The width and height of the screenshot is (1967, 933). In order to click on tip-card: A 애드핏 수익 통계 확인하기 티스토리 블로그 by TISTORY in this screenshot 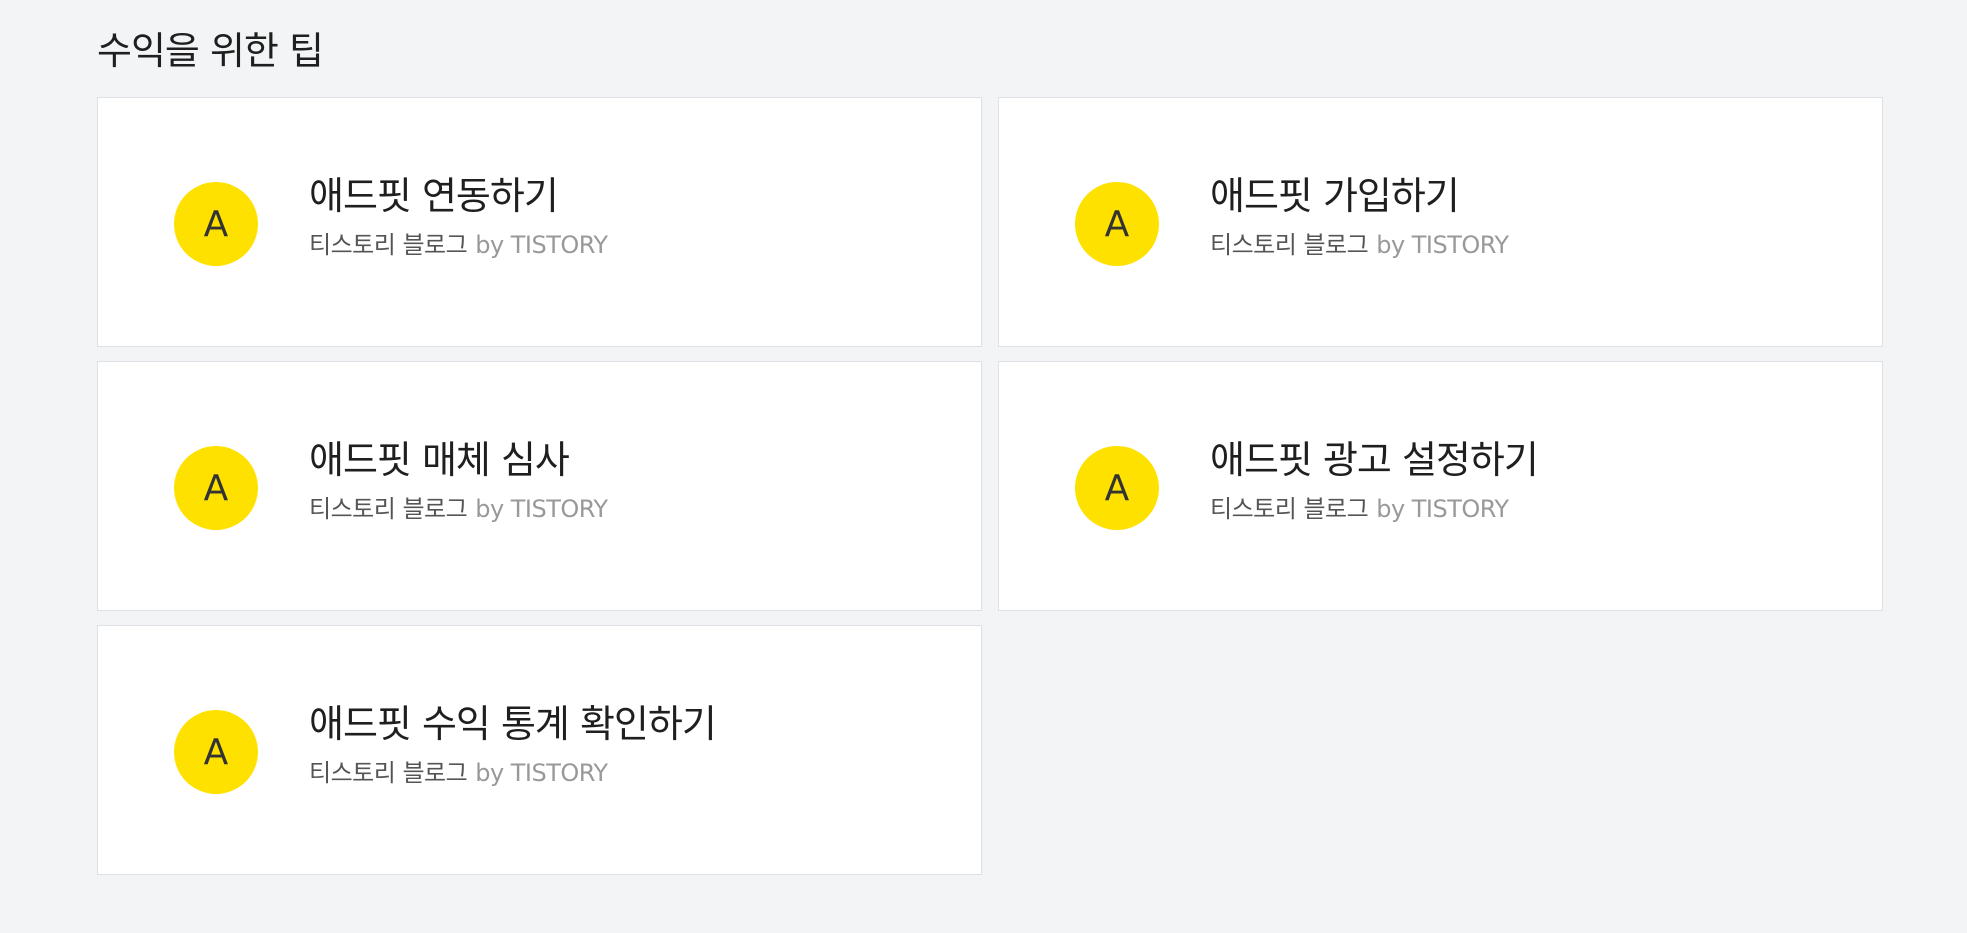, I will do `click(539, 750)`.